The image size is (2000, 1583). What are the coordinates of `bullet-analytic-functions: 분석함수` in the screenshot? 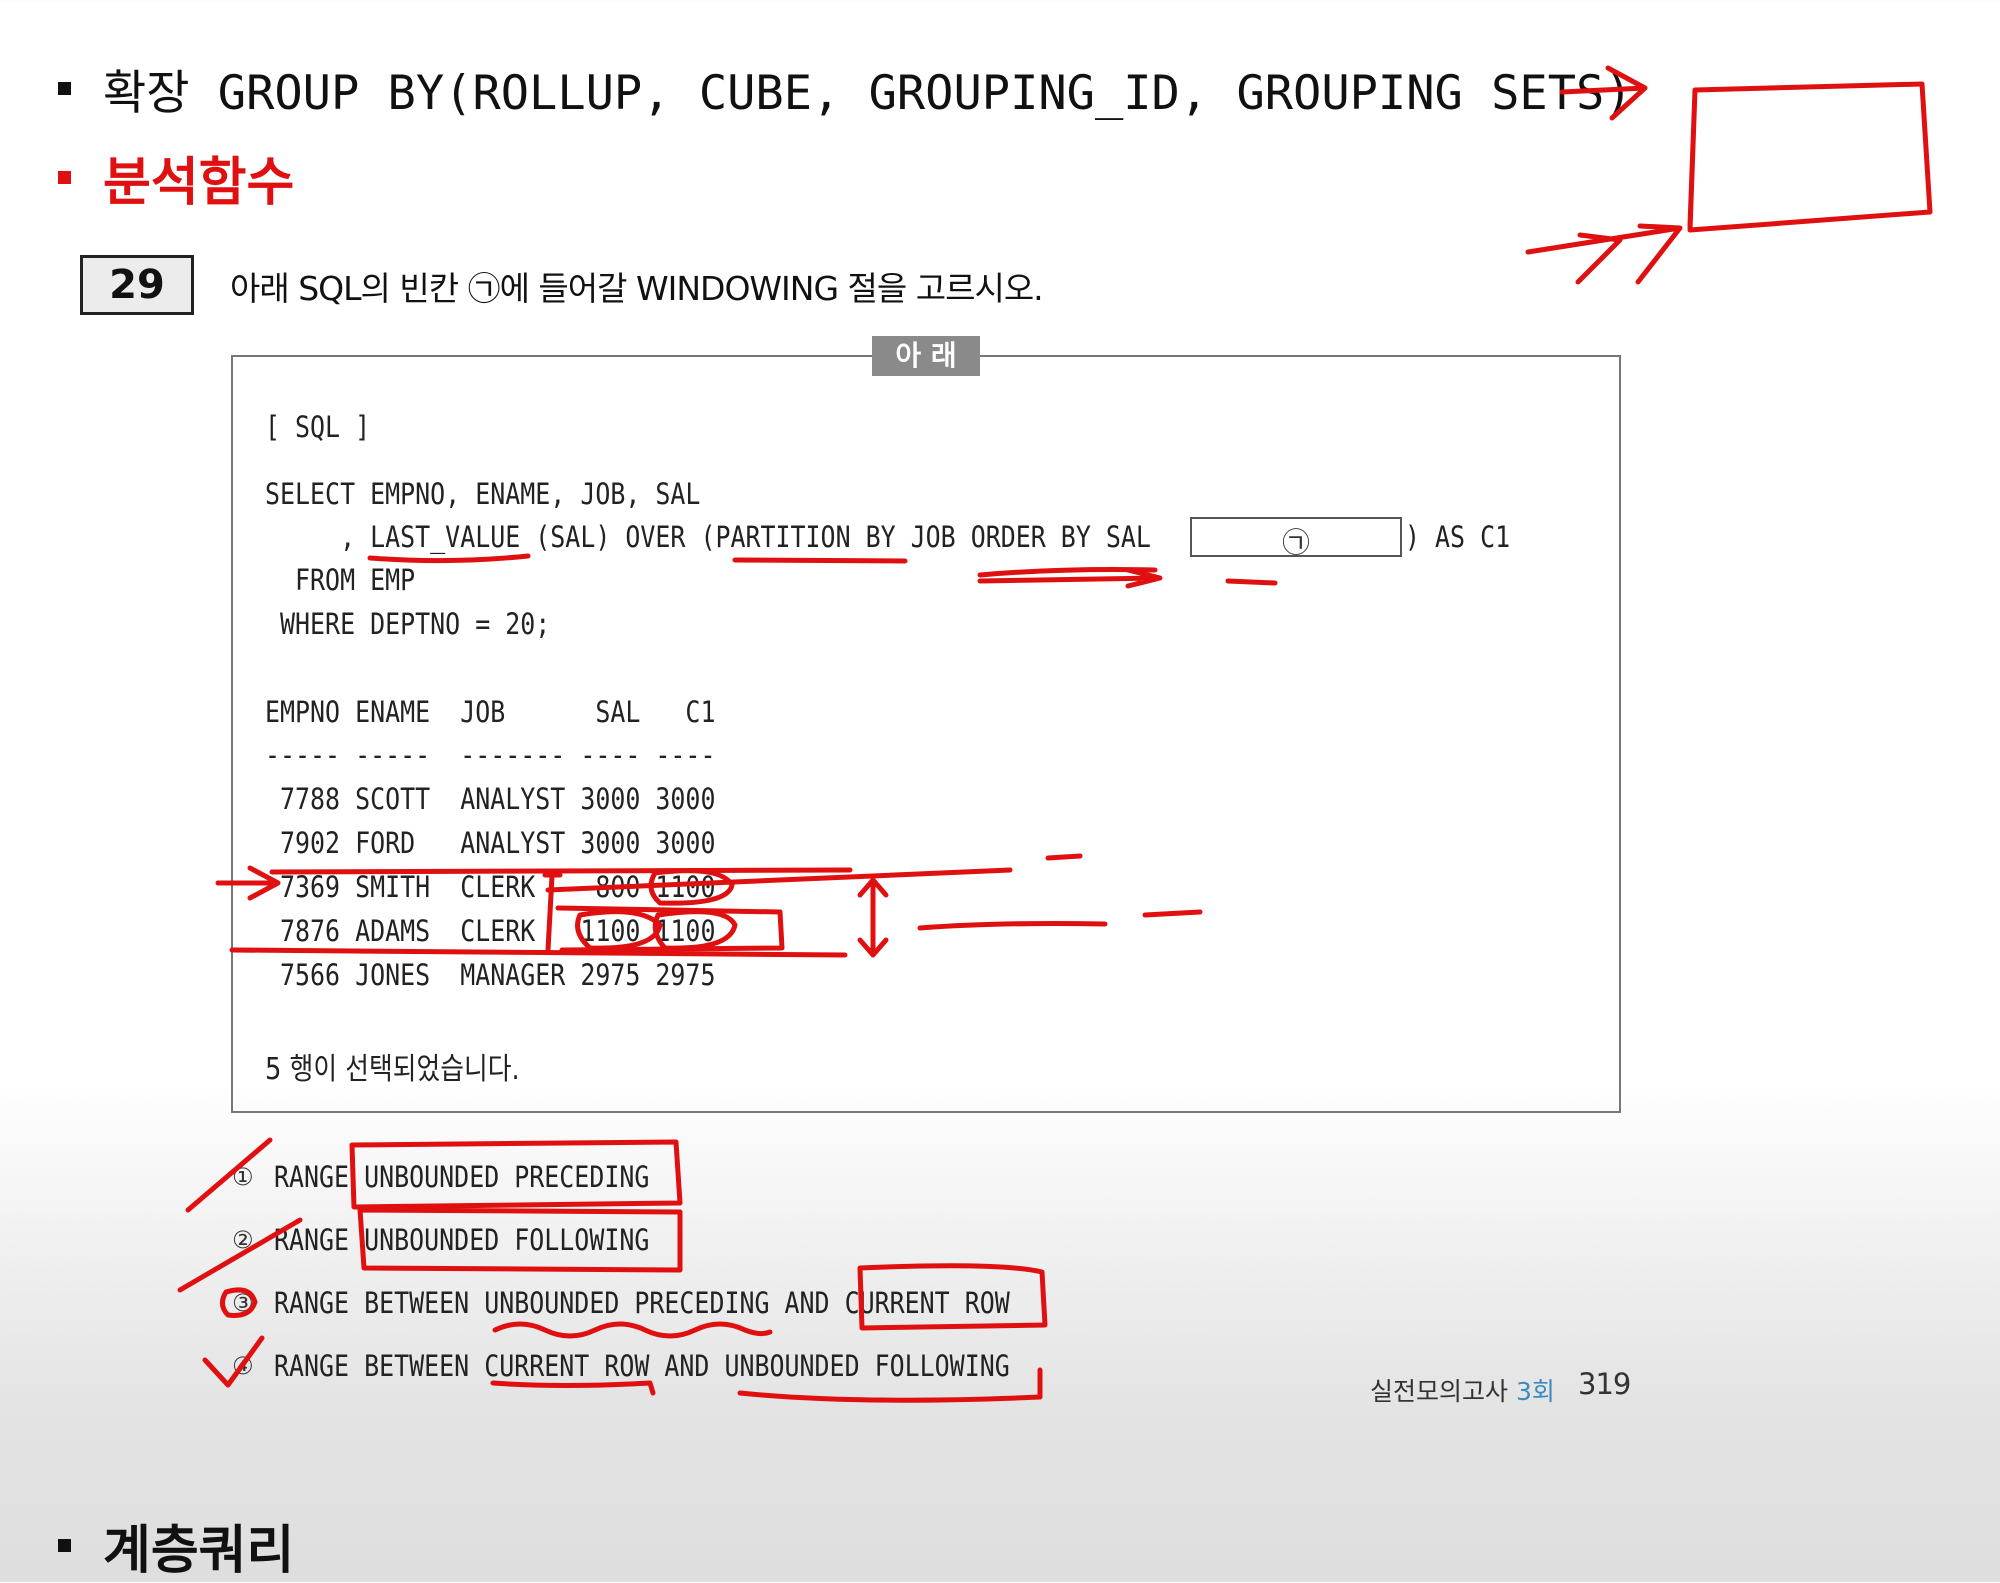 It's located at (176, 177).